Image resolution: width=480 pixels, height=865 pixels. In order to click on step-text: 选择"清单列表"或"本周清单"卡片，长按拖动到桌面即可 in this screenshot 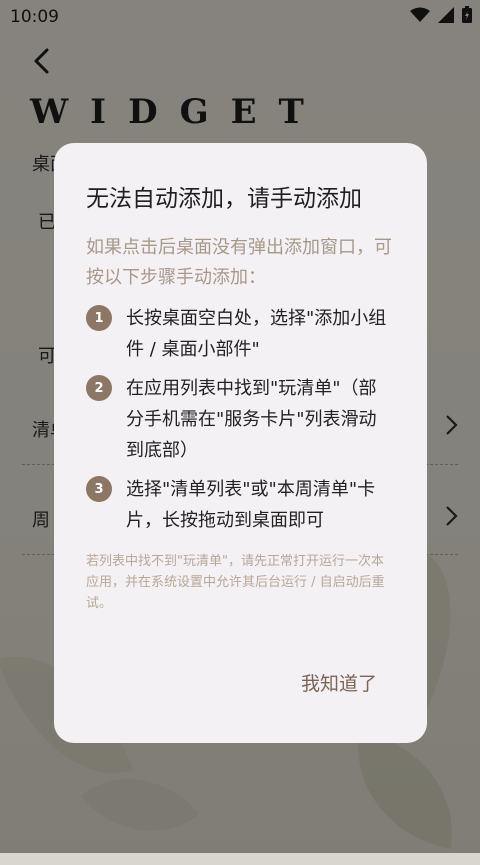, I will do `click(251, 505)`.